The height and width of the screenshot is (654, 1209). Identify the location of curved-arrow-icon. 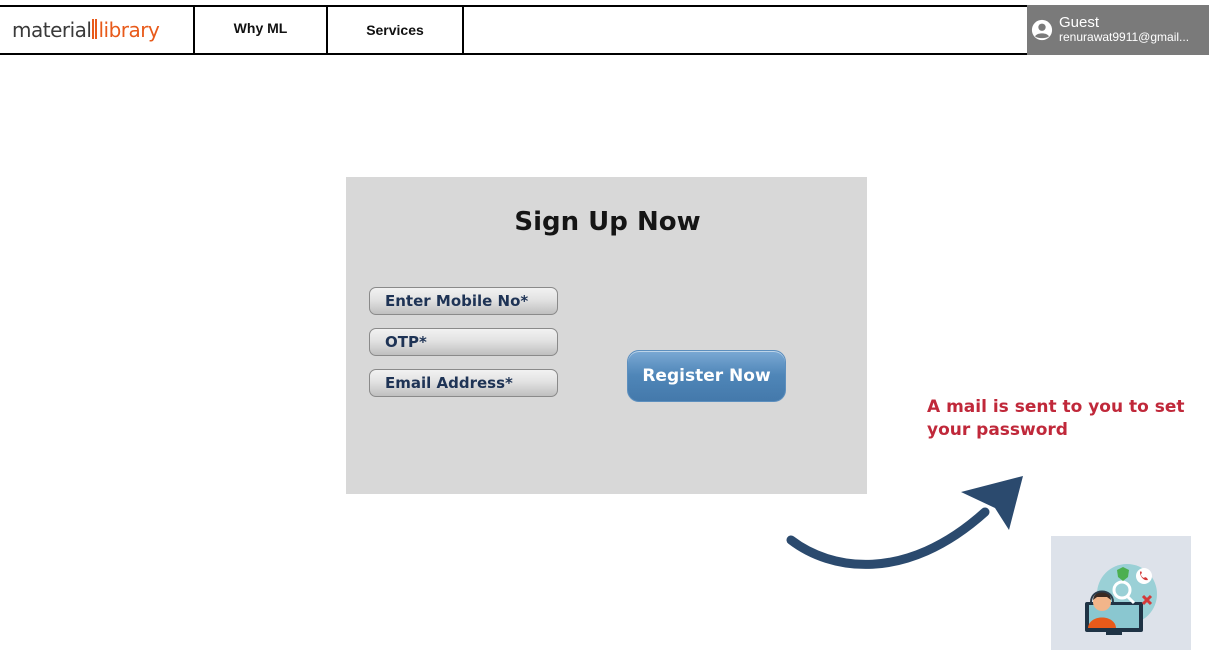
(904, 522).